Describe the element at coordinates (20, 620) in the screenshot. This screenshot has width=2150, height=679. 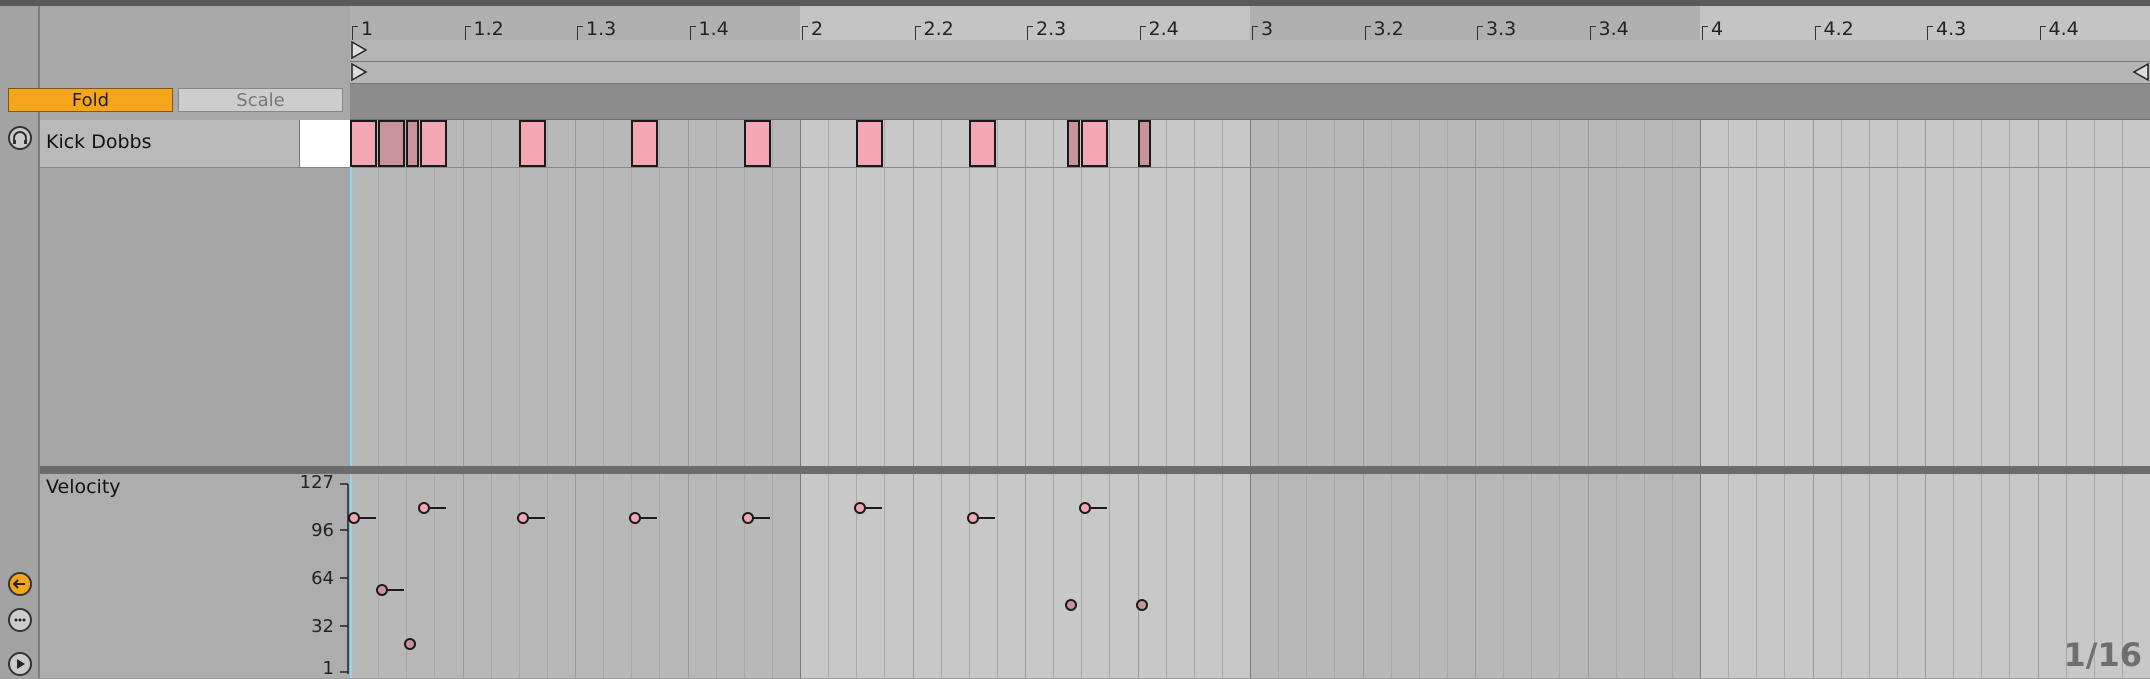
I see `more-options-icon` at that location.